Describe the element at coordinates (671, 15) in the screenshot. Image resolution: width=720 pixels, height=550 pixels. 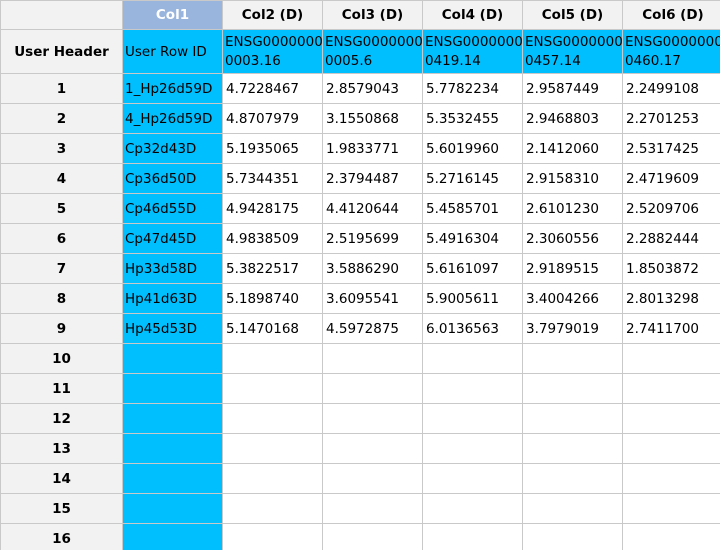
I see `column-header-col6: Col6 (D)` at that location.